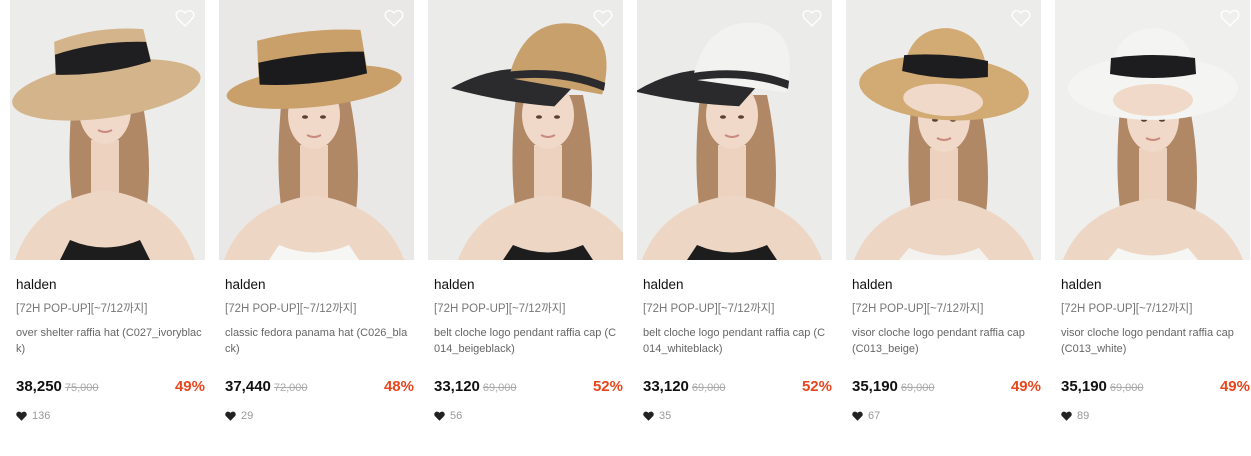 The image size is (1251, 456). Describe the element at coordinates (874, 416) in the screenshot. I see `like-count-value: 67` at that location.